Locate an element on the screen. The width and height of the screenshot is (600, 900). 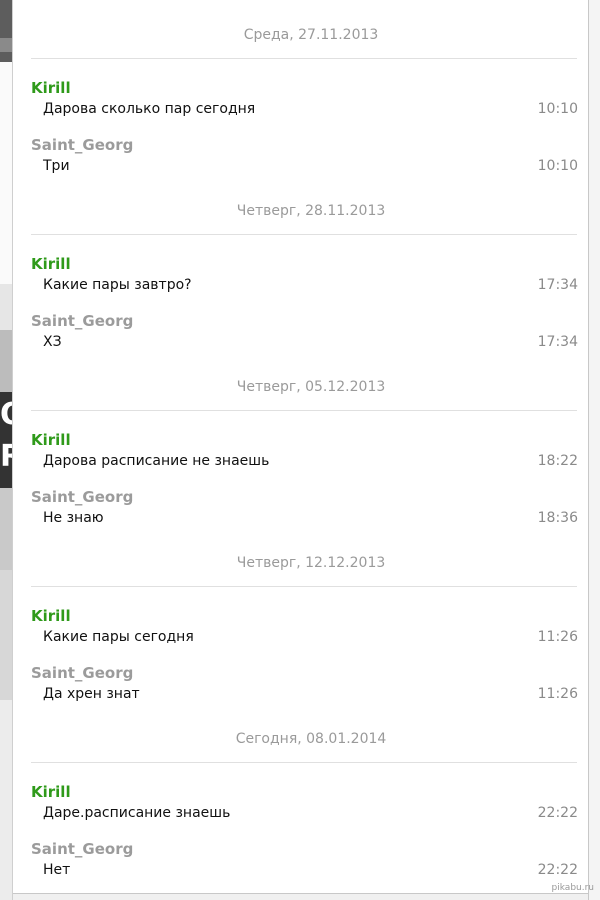
background-window-strip: O R is located at coordinates (6, 450).